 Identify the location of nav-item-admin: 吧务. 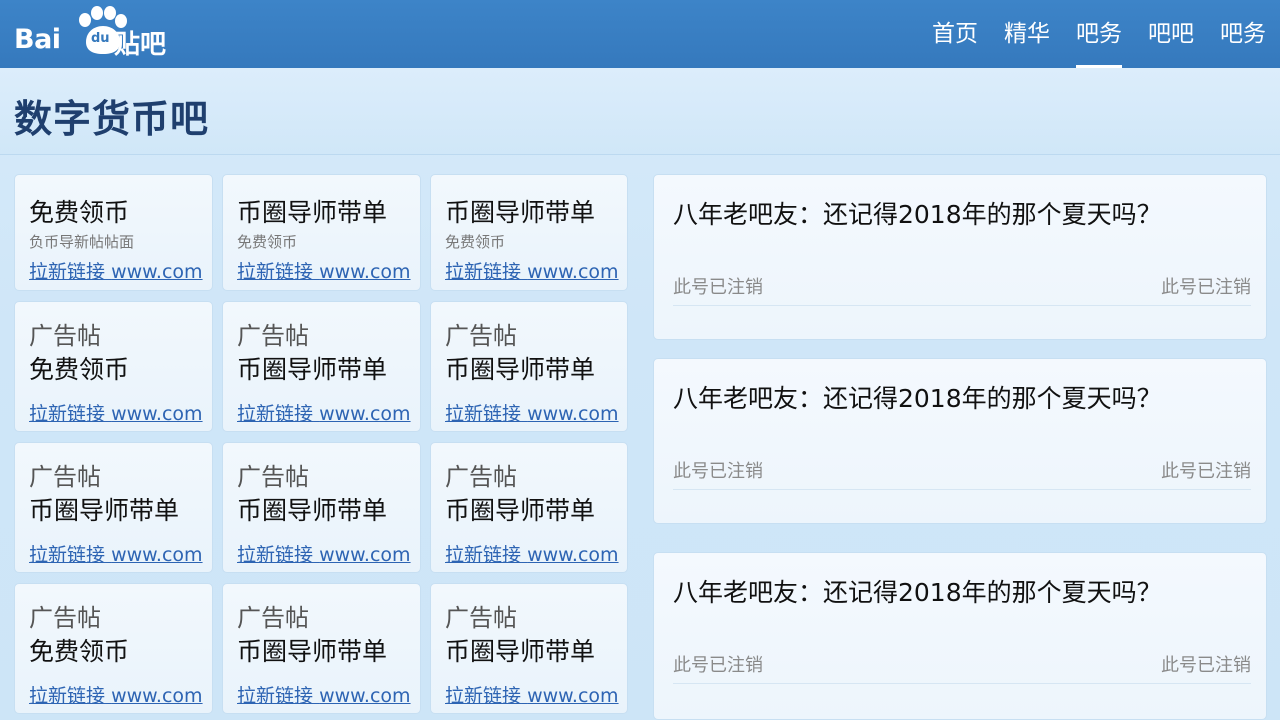
(1243, 34).